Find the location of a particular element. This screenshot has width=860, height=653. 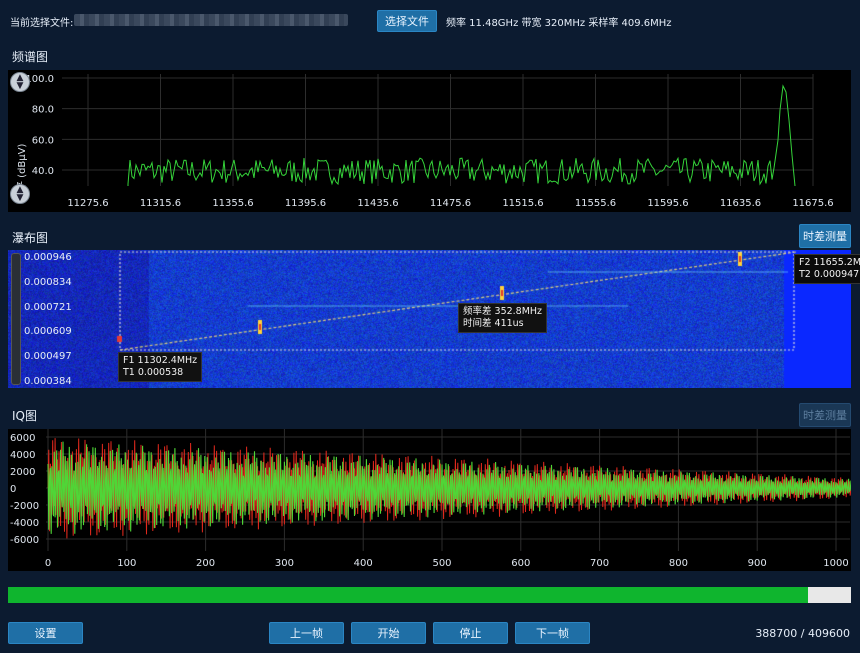

spectrum-trace is located at coordinates (461, 135).